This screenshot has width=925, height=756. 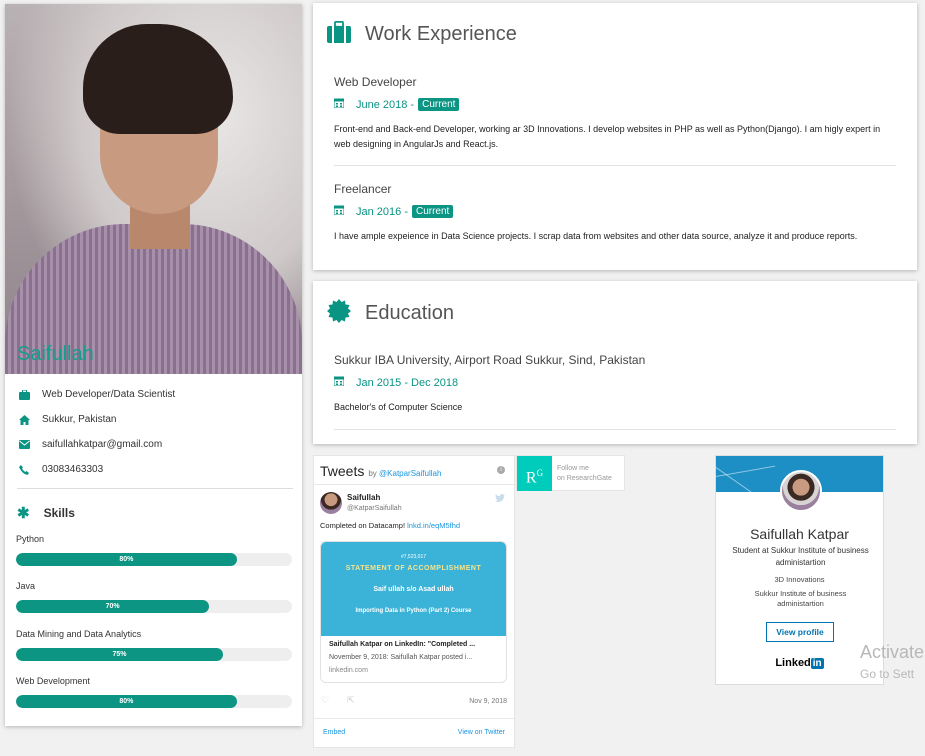 What do you see at coordinates (410, 473) in the screenshot?
I see `tweets-handle-link: @KatparSaifullah` at bounding box center [410, 473].